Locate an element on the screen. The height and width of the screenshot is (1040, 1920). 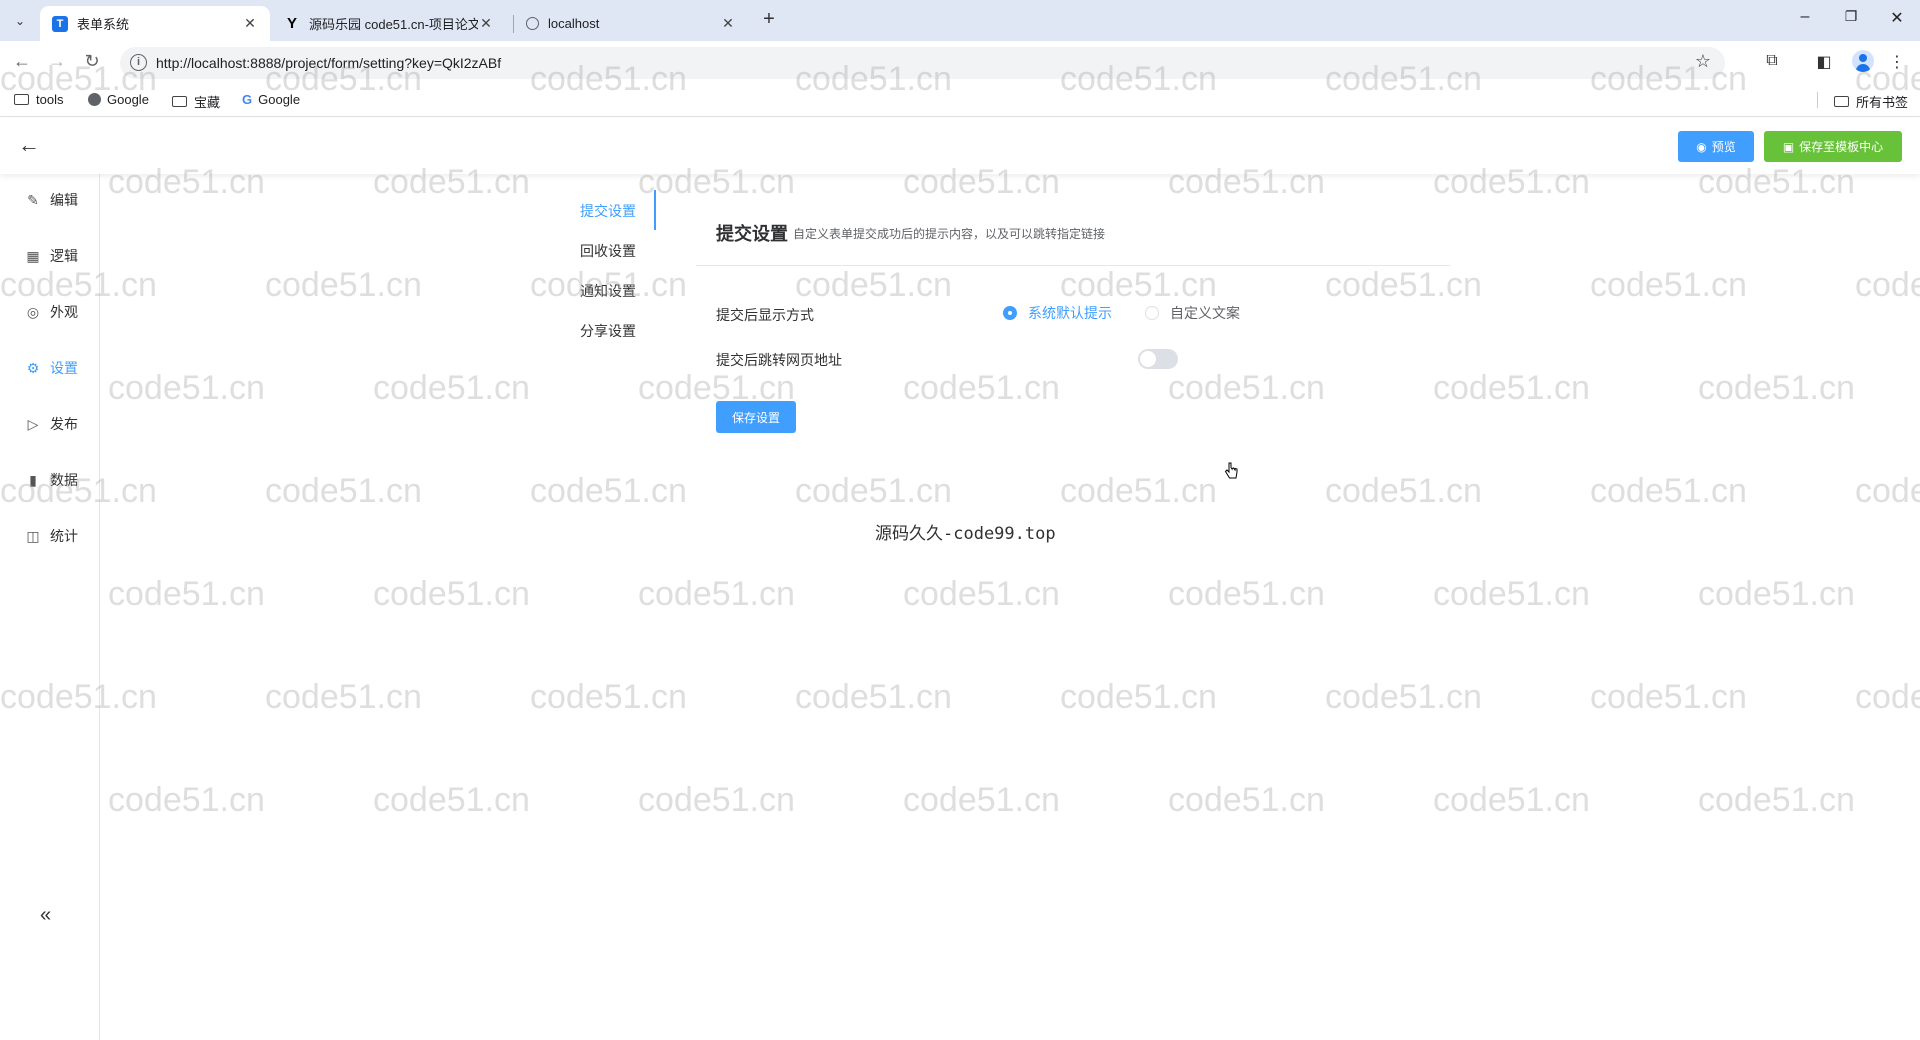
minimize-icon: – is located at coordinates (1805, 17).